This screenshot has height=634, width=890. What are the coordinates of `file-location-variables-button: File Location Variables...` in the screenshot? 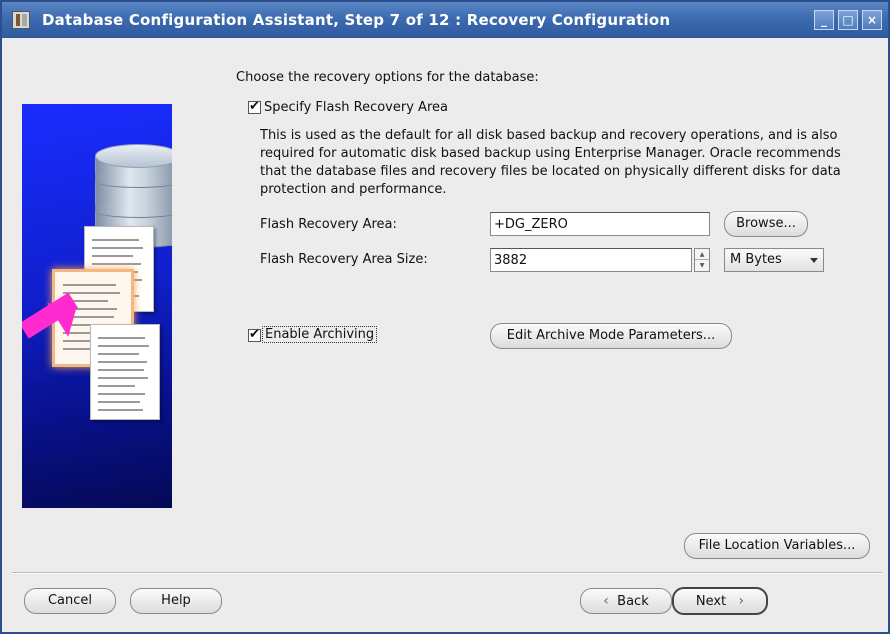 It's located at (777, 546).